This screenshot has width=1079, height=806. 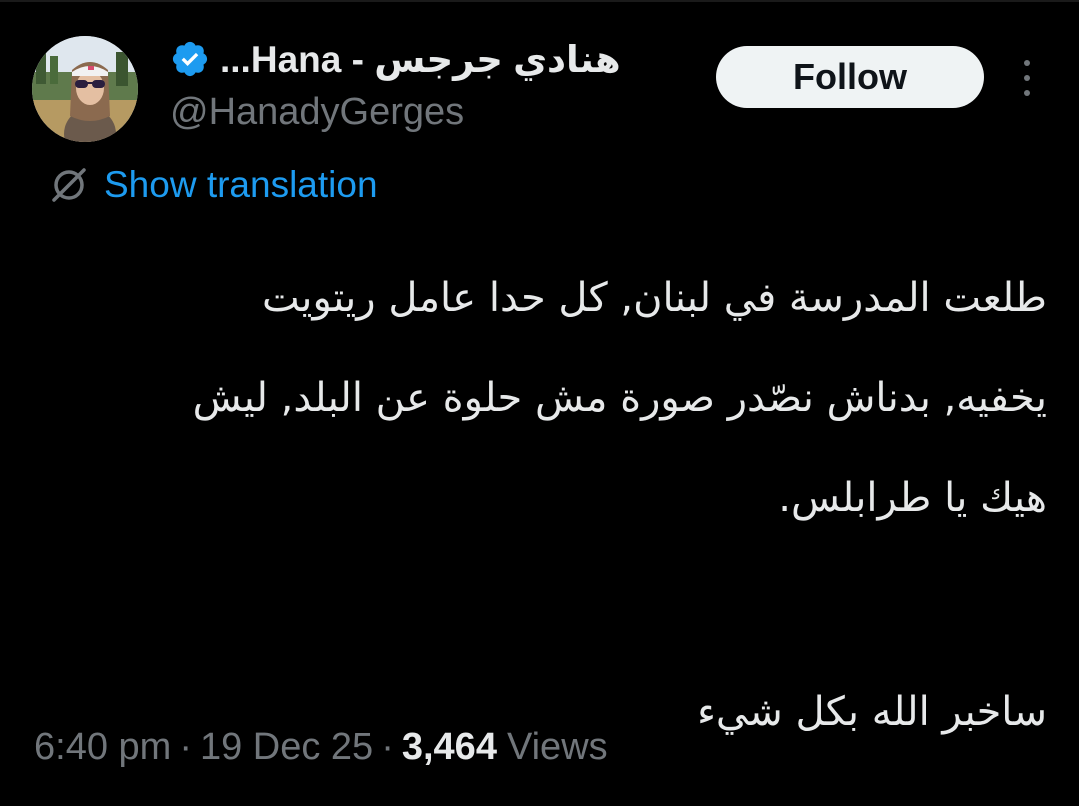 I want to click on globe-translate-icon, so click(x=69, y=185).